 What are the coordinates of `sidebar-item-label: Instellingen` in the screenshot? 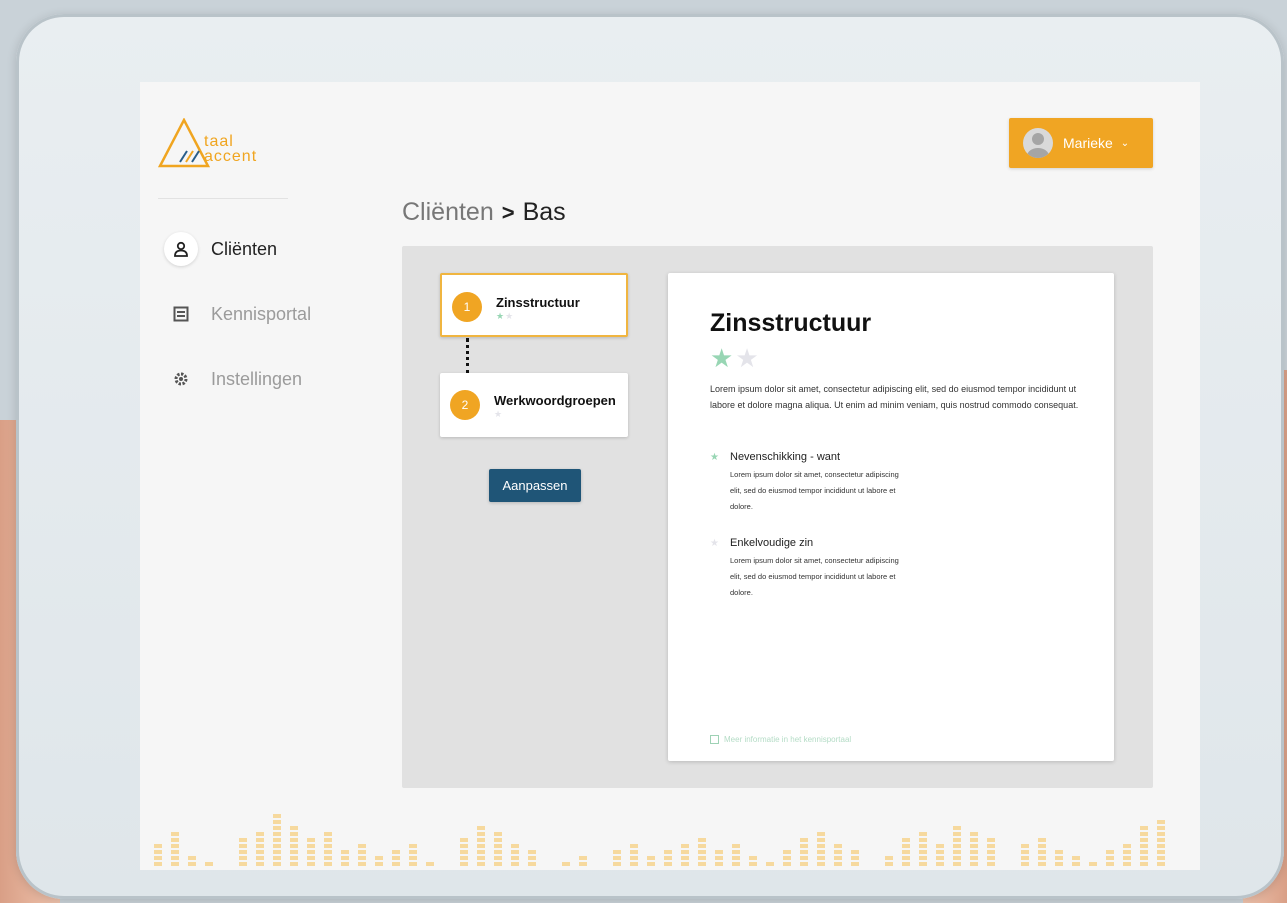 It's located at (257, 378).